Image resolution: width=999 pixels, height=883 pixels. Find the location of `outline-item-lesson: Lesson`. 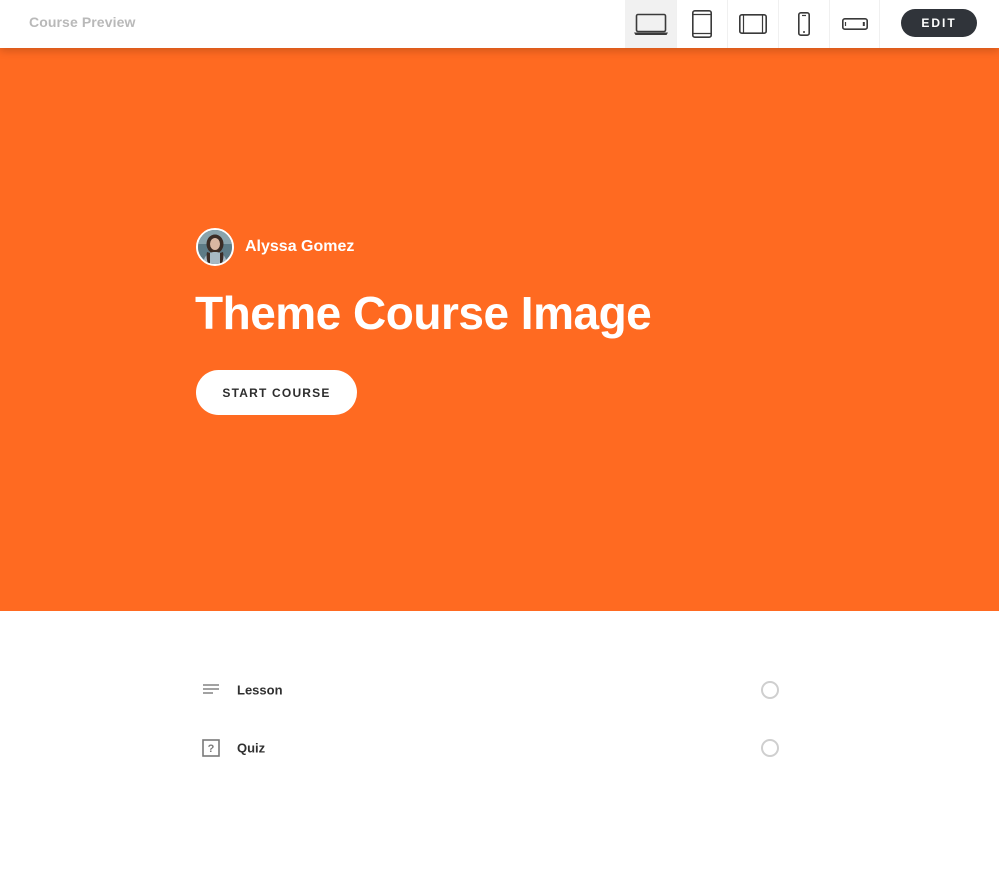

outline-item-lesson: Lesson is located at coordinates (490, 690).